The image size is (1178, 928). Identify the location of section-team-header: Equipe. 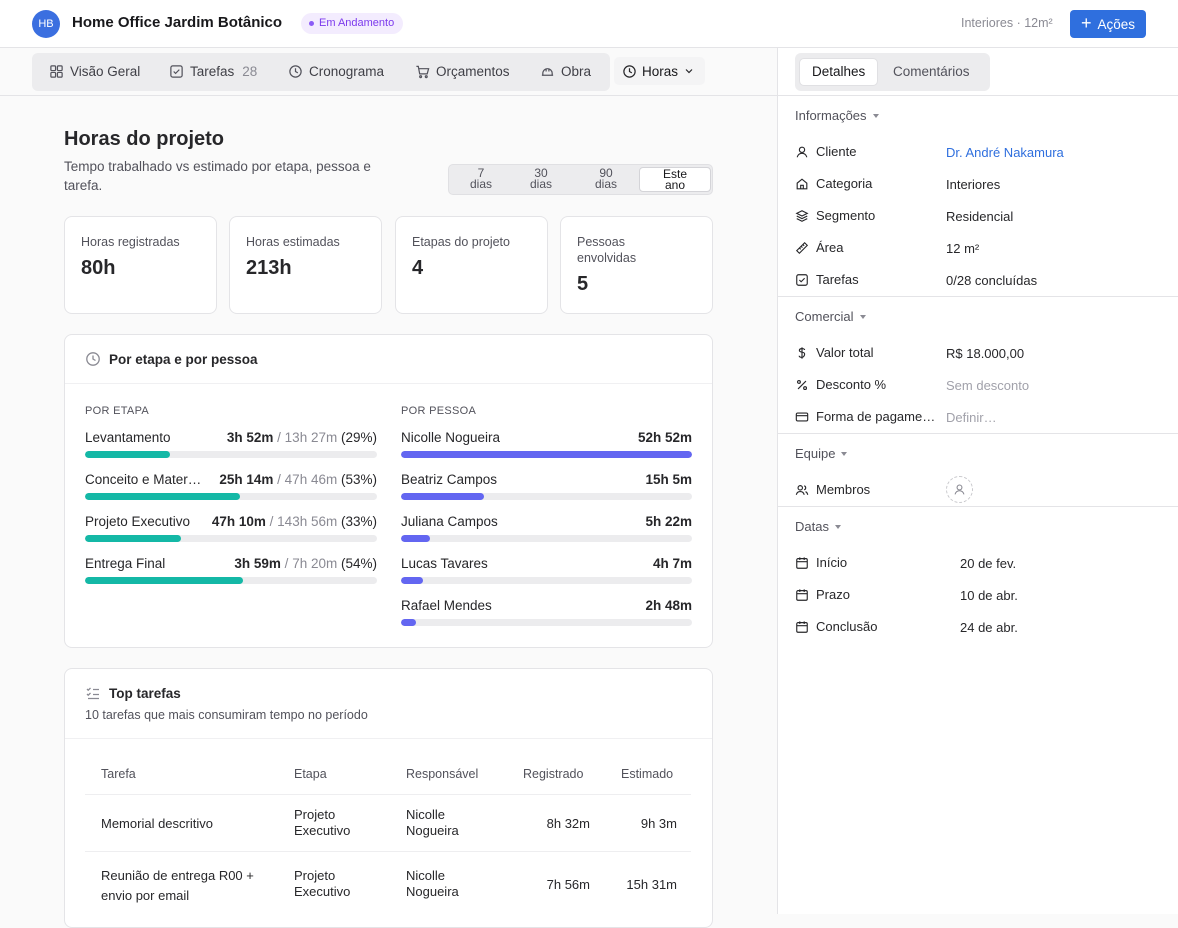
(821, 453).